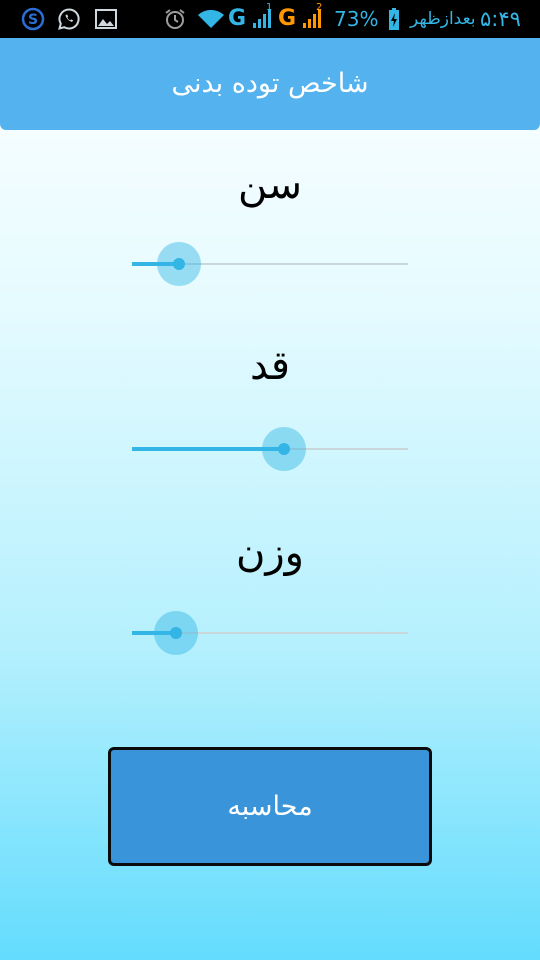  I want to click on height-label: قد, so click(270, 366).